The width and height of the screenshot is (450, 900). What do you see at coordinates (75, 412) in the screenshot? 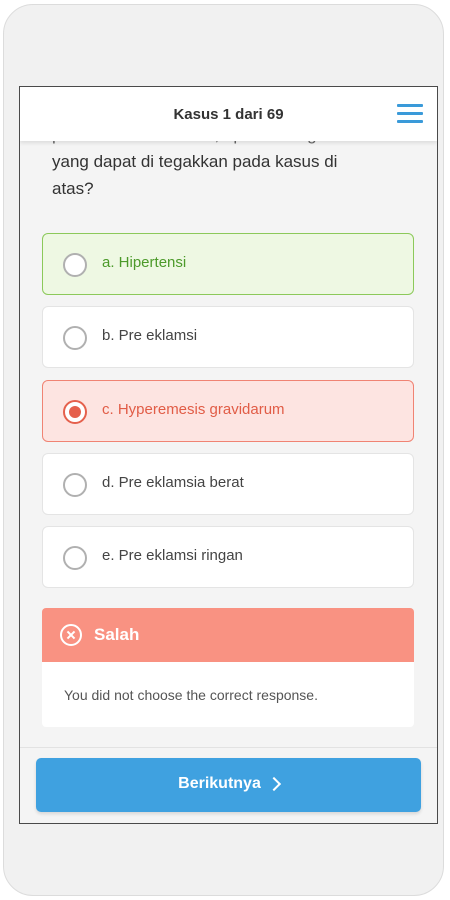
I see `radio-selected-icon` at bounding box center [75, 412].